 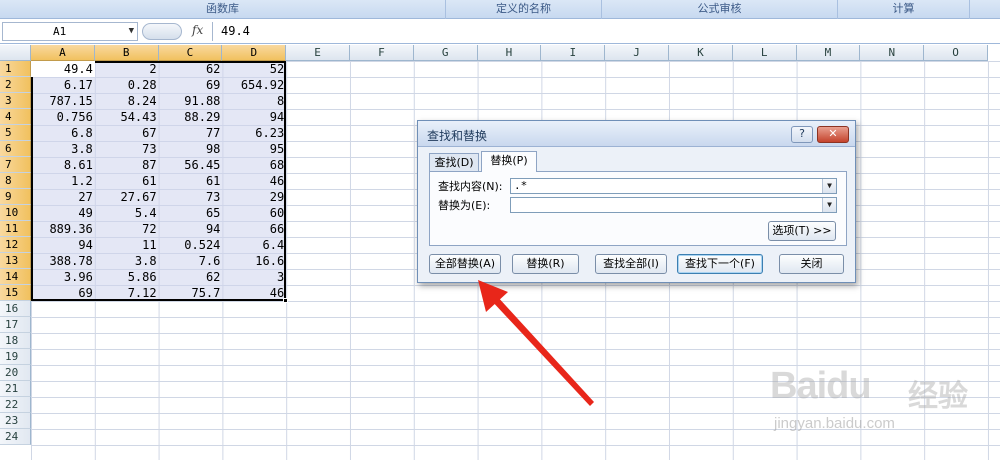 What do you see at coordinates (880, 405) in the screenshot?
I see `baidu-watermark: Baidu 经验 jingyan.baidu.com` at bounding box center [880, 405].